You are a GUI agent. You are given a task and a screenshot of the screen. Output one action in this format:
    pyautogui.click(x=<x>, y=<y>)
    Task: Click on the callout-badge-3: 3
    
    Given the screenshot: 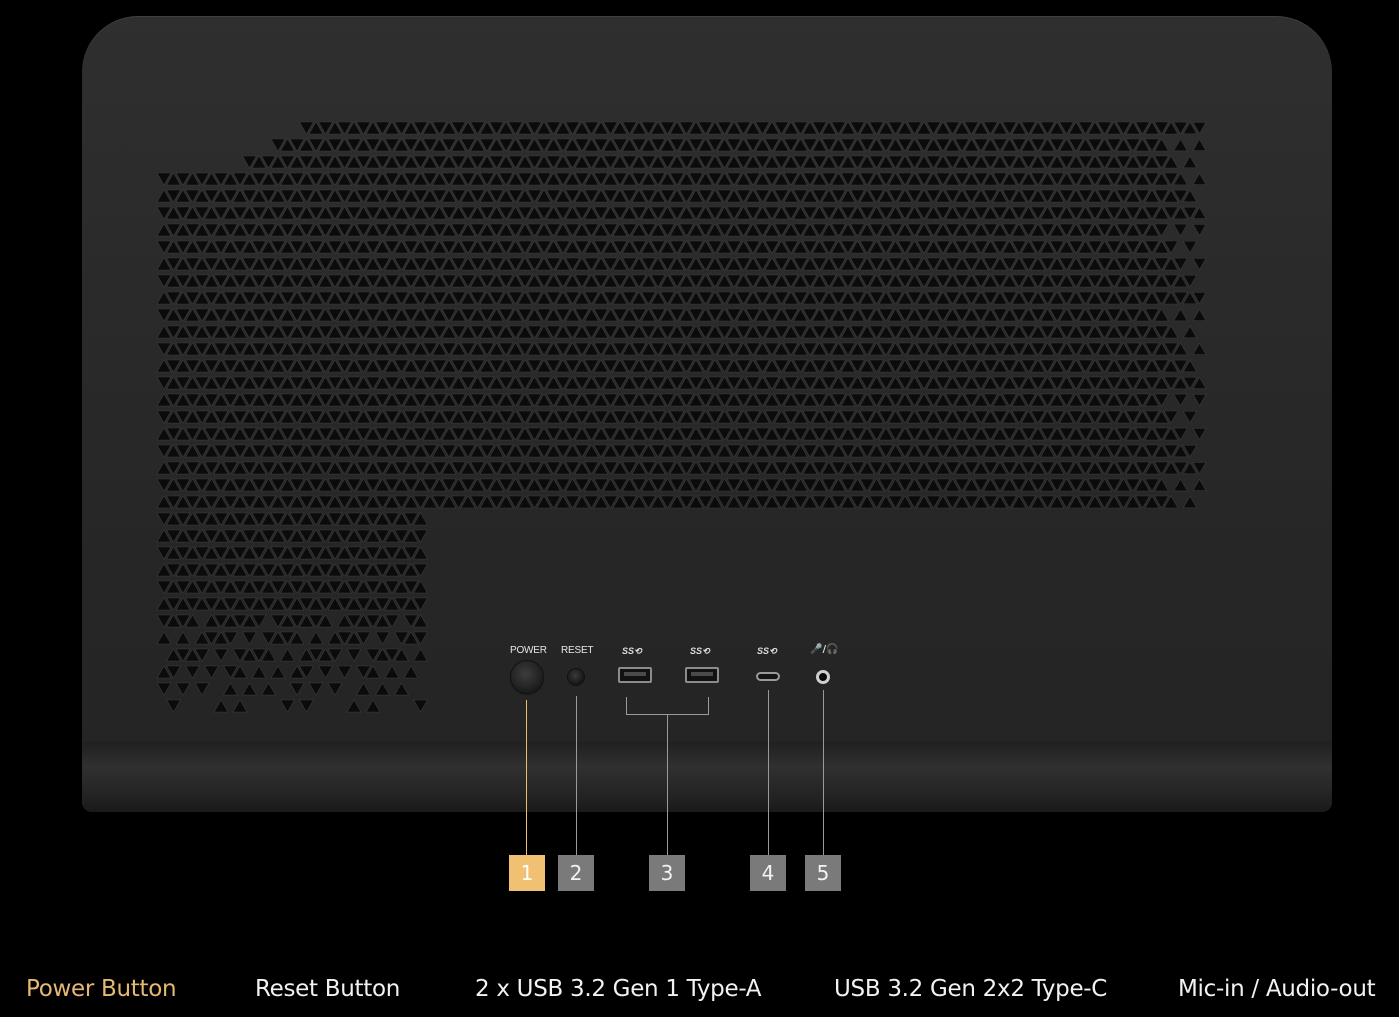 What is the action you would take?
    pyautogui.click(x=667, y=873)
    